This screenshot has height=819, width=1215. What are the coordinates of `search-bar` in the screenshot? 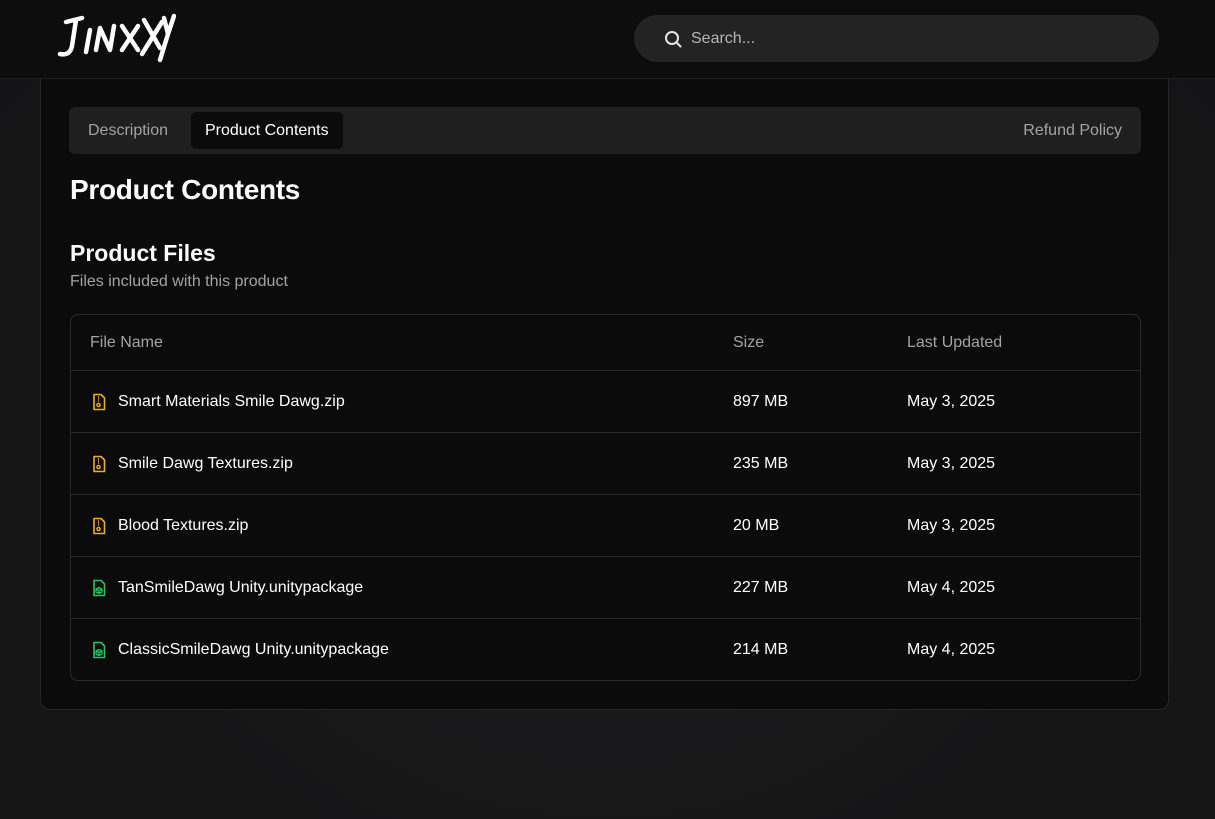 It's located at (896, 38).